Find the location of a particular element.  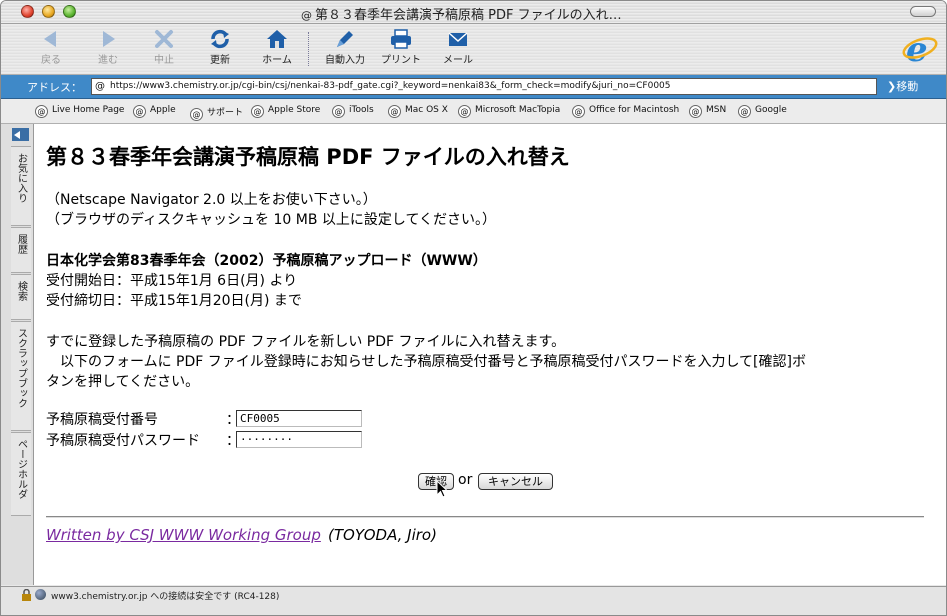

fav-item: @ Microsoft MacTopia is located at coordinates (509, 111).